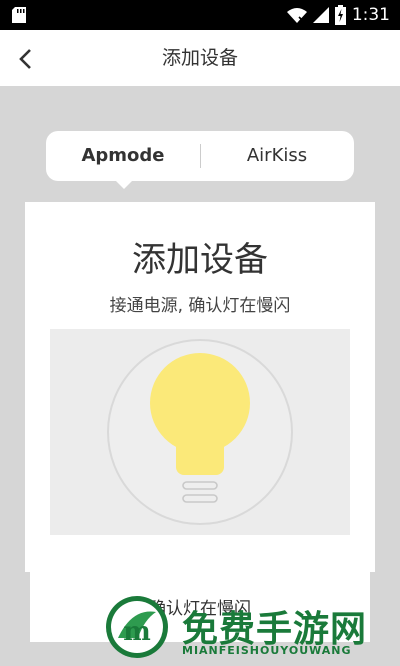 The height and width of the screenshot is (666, 400). Describe the element at coordinates (267, 650) in the screenshot. I see `watermark-subtitle: MIANFEISHOUYOUWANG` at that location.